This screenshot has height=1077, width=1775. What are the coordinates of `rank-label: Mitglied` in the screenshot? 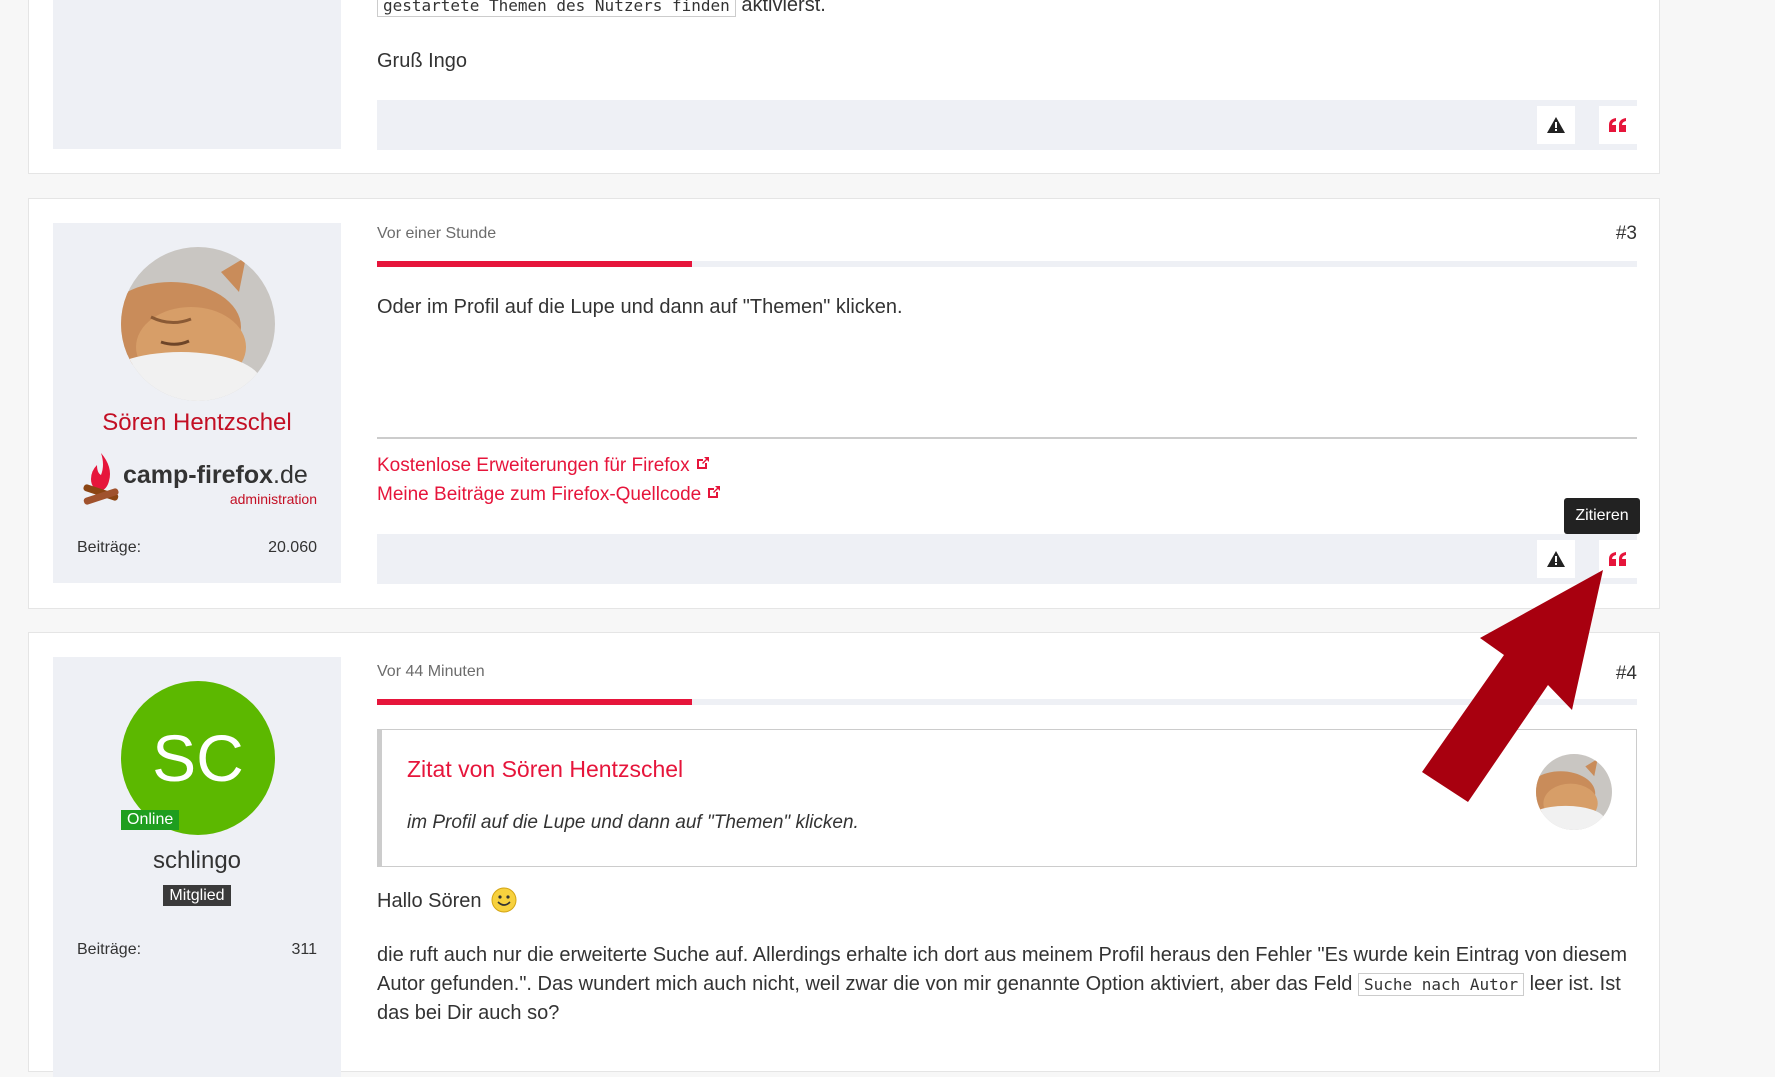 It's located at (197, 895).